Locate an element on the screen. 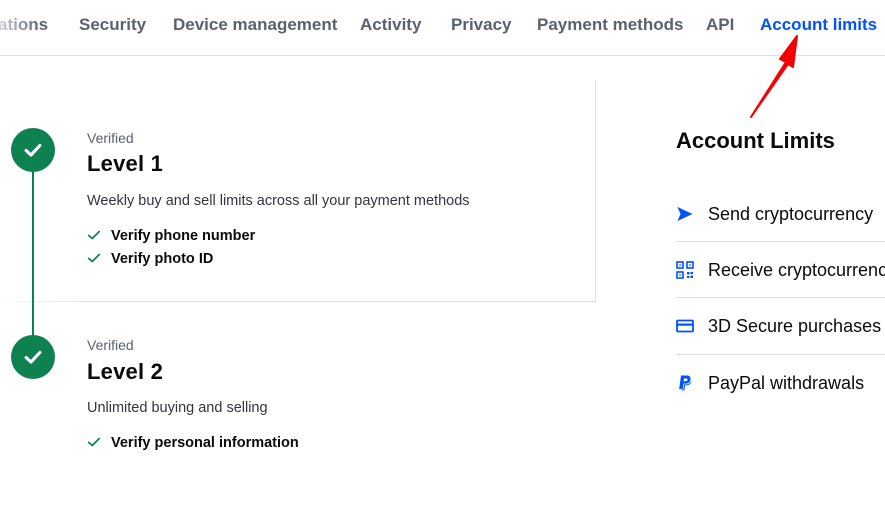 The width and height of the screenshot is (885, 522). qr-code-icon is located at coordinates (685, 270).